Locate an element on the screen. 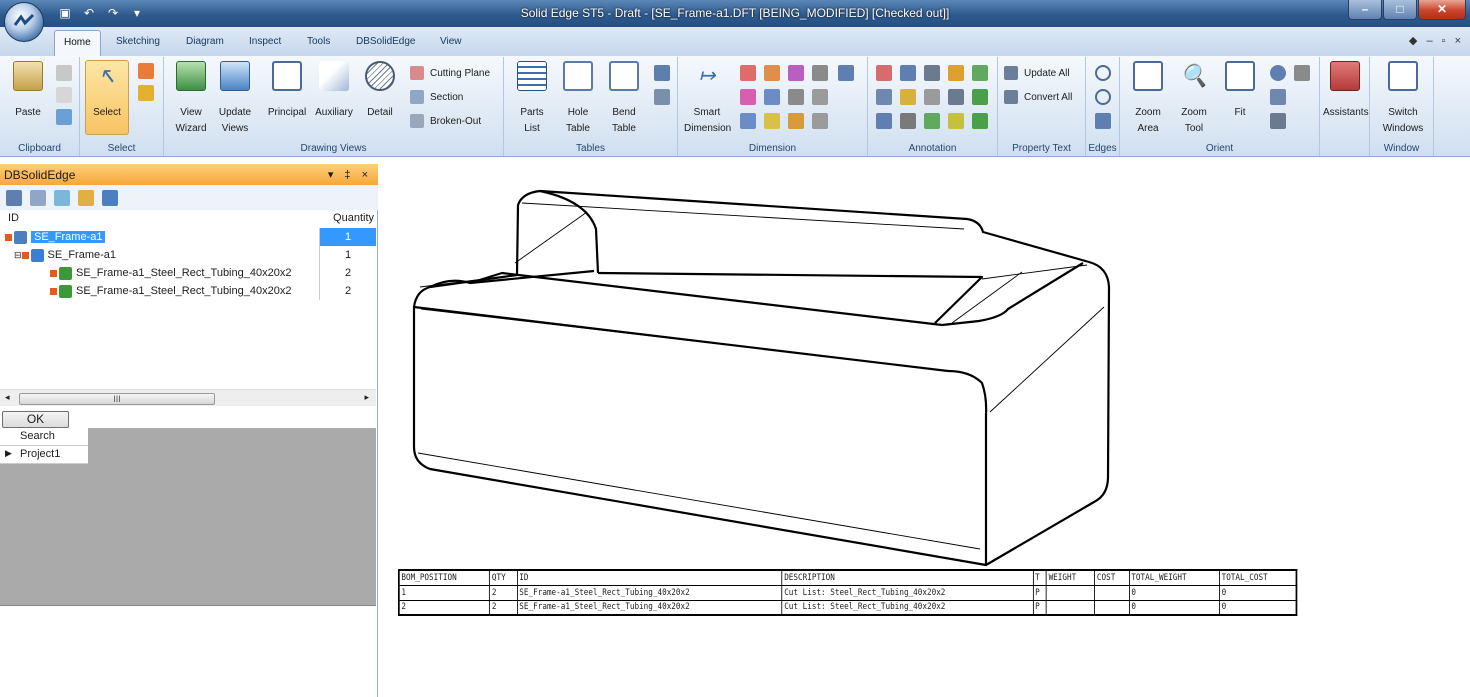  switch-windows-button: Switch Windows is located at coordinates (1403, 99).